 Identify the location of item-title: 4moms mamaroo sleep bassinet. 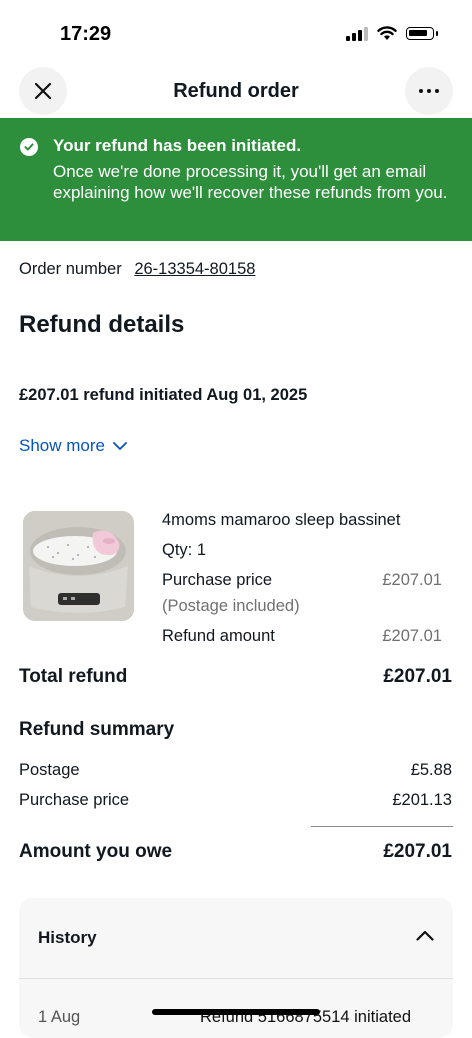
(281, 520).